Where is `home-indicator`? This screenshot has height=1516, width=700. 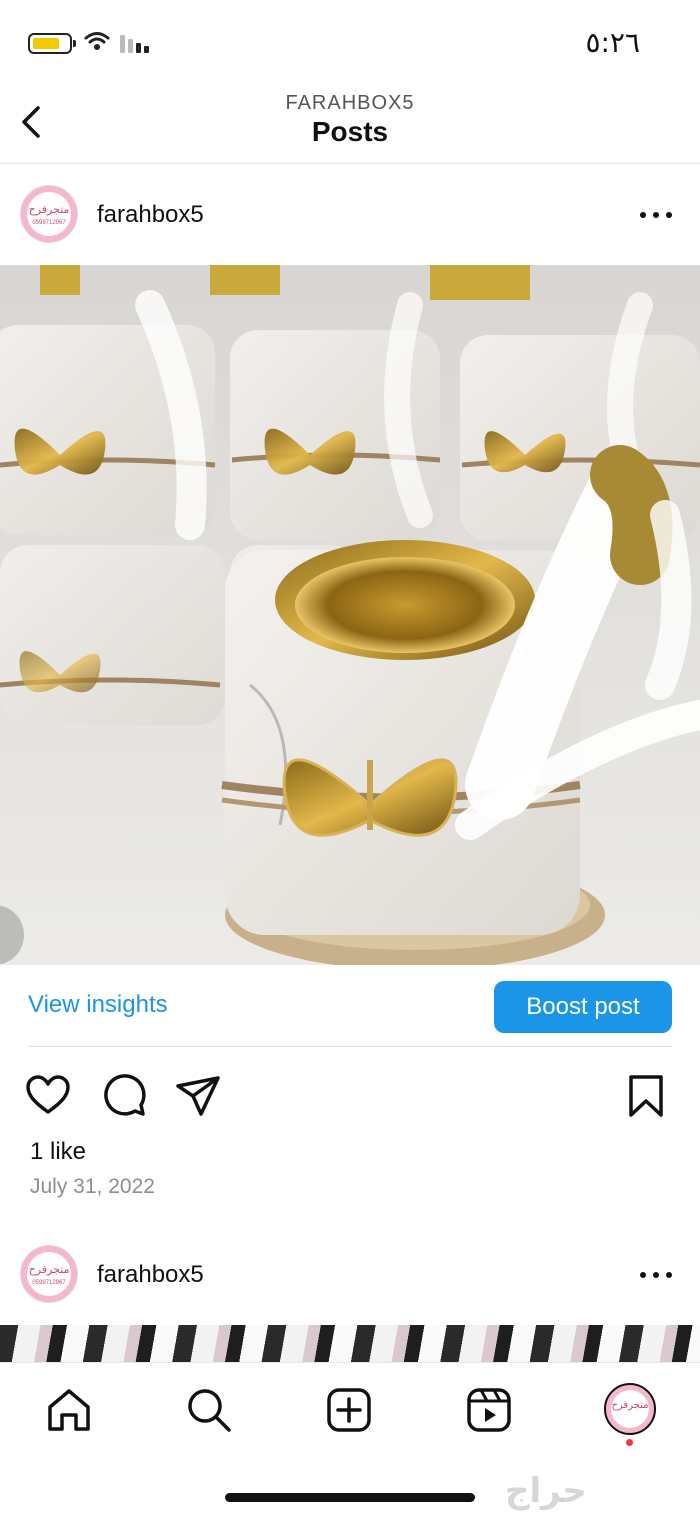
home-indicator is located at coordinates (350, 1497).